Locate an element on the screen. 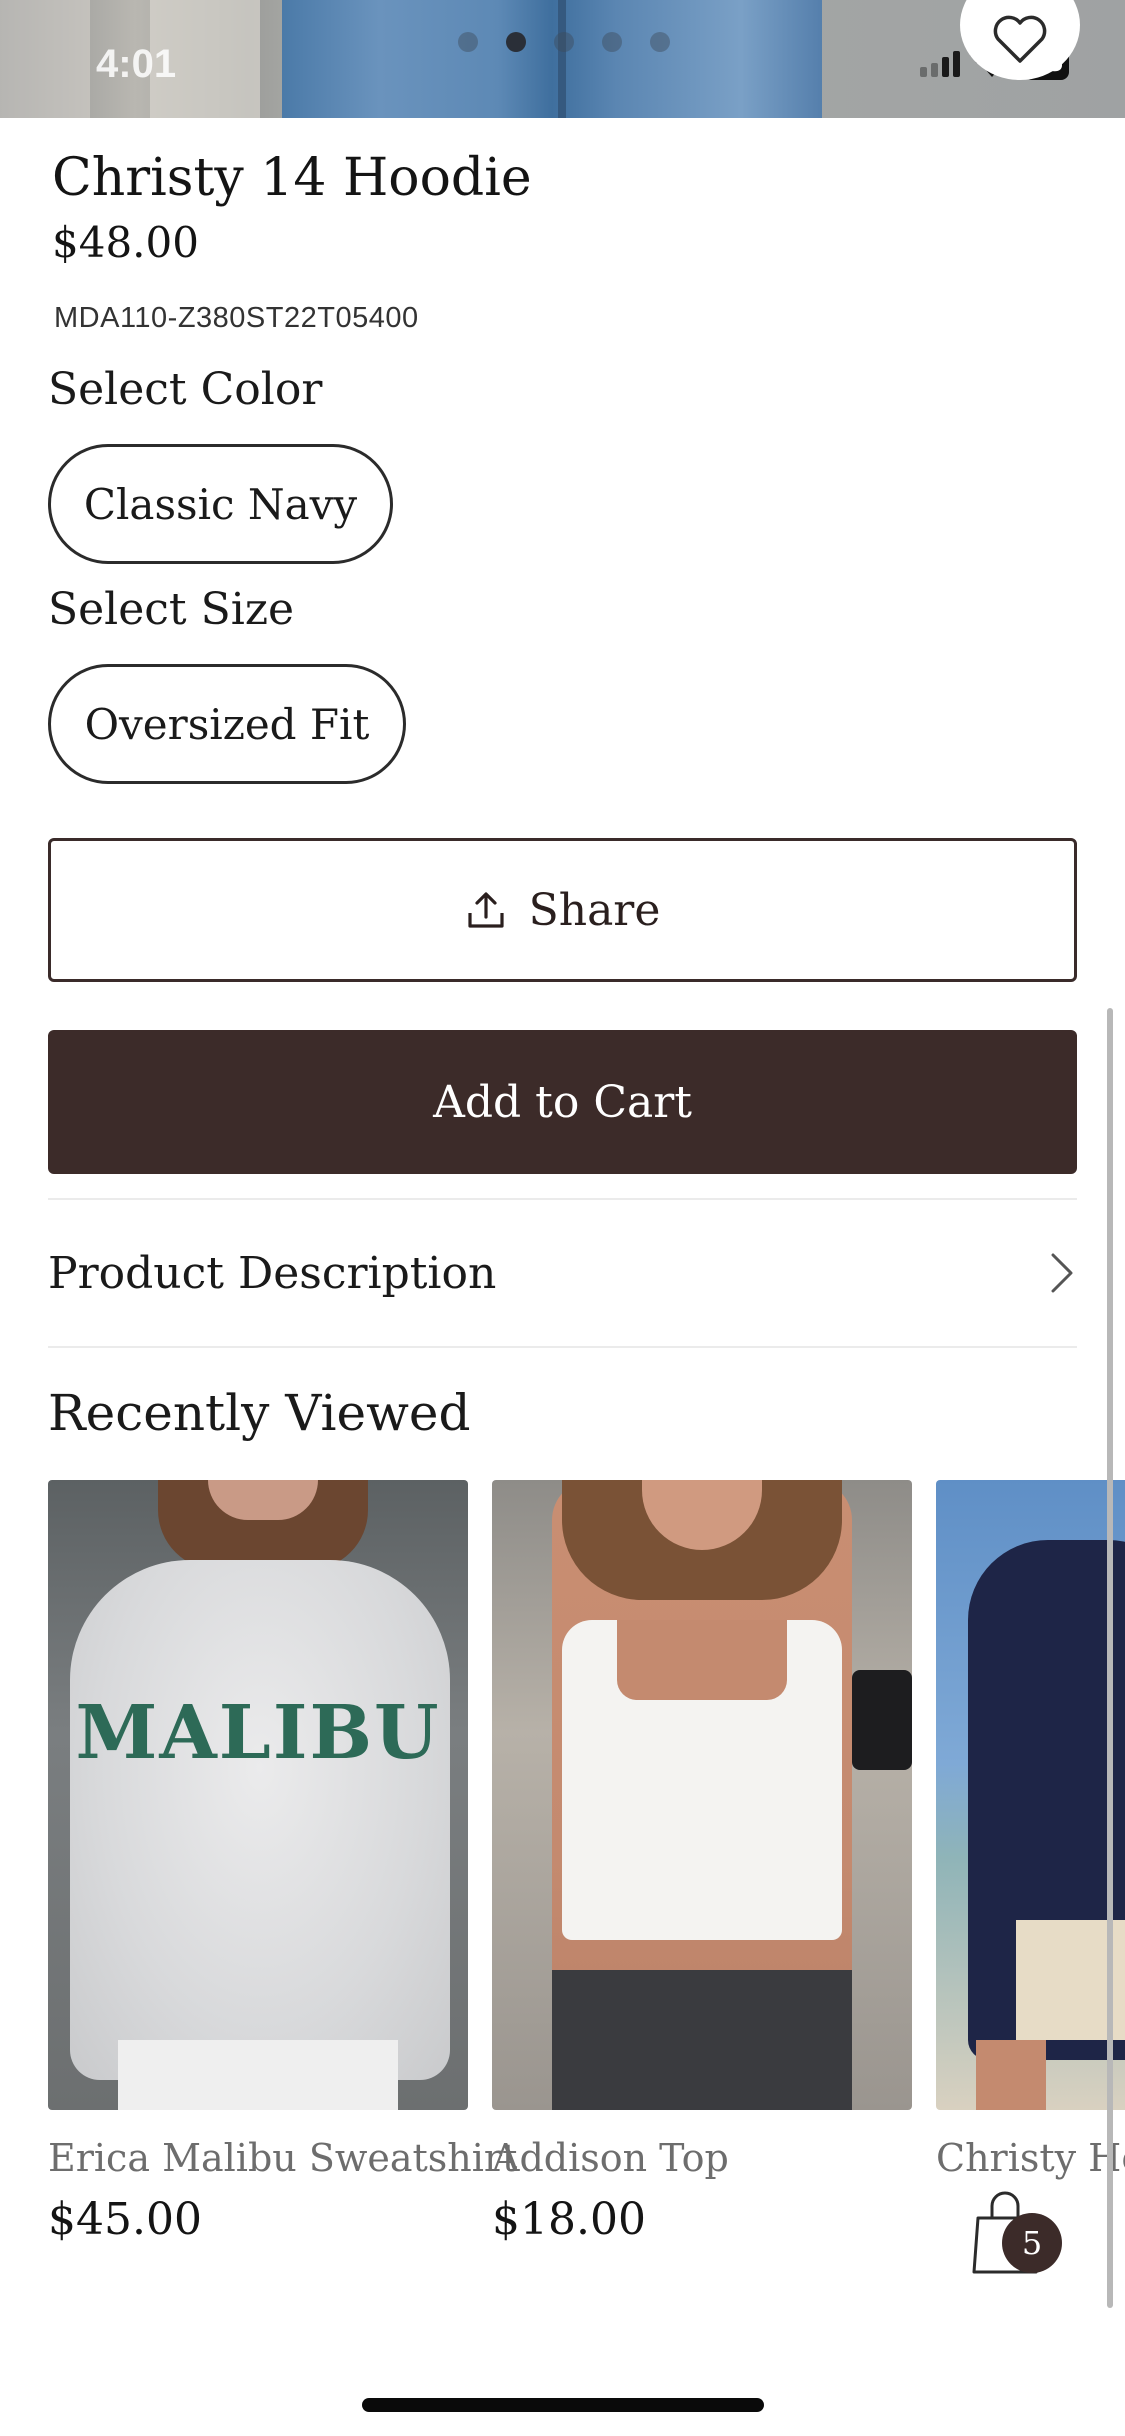 Image resolution: width=1125 pixels, height=2436 pixels. photo-skirt is located at coordinates (258, 2075).